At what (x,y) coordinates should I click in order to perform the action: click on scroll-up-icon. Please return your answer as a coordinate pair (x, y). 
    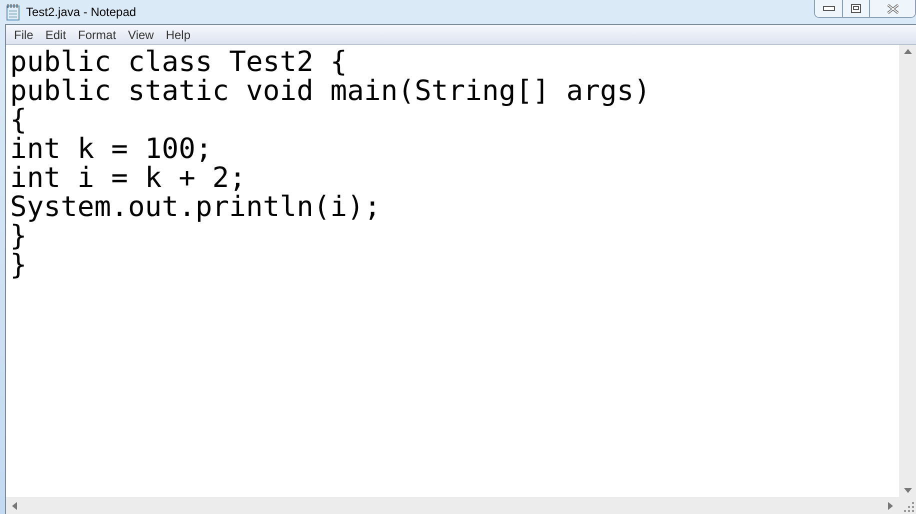
    Looking at the image, I should click on (908, 51).